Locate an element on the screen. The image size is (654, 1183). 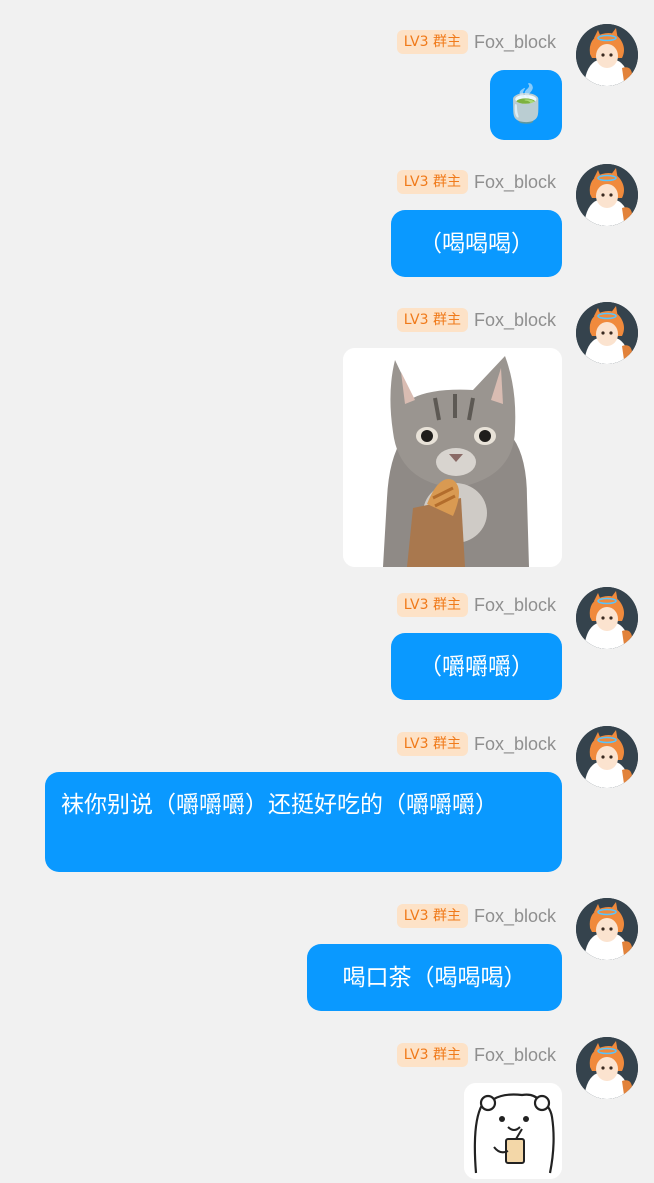
message-text: （喝喝喝） is located at coordinates (476, 243).